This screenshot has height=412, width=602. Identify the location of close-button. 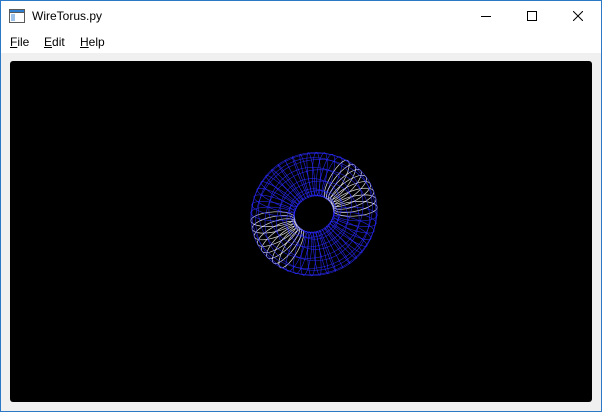
(578, 16).